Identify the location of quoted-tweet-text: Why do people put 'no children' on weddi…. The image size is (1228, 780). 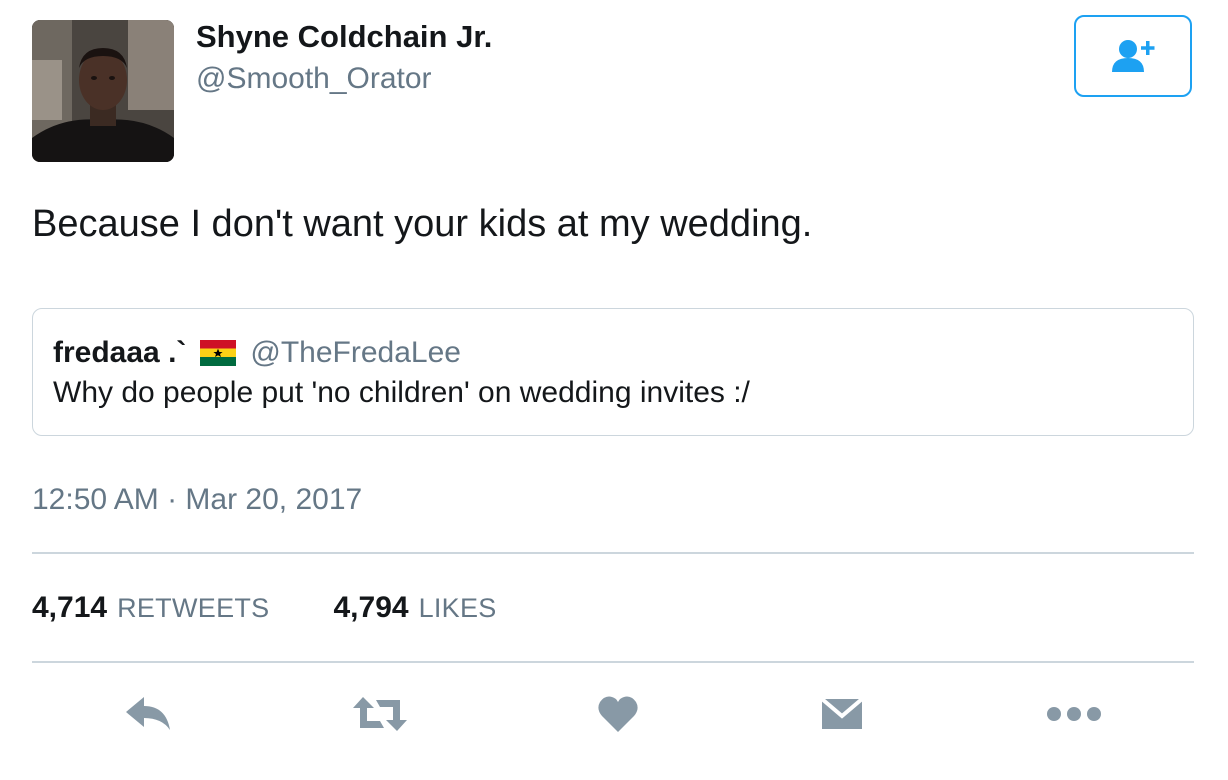
(401, 392).